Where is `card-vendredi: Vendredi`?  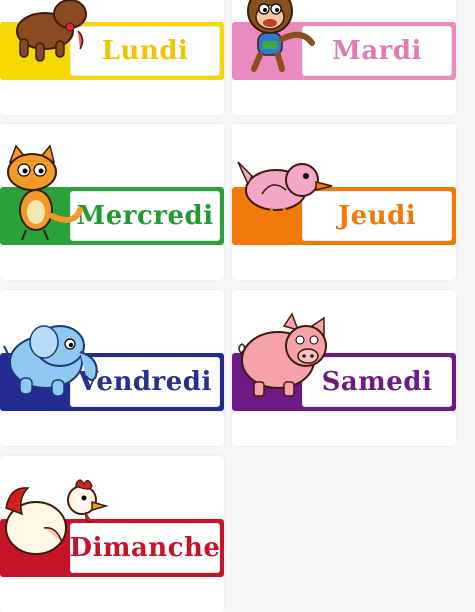 card-vendredi: Vendredi is located at coordinates (112, 368).